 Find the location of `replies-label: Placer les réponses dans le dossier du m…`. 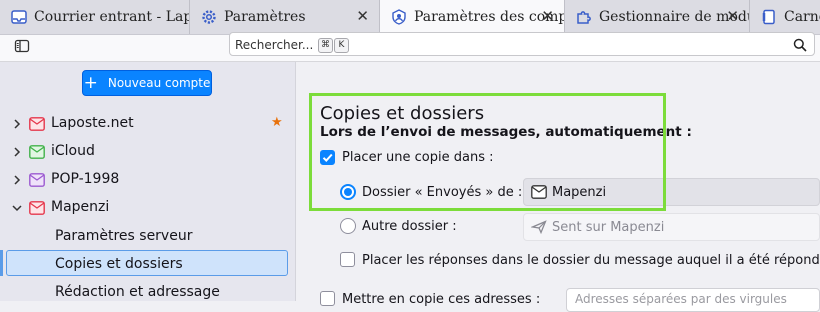

replies-label: Placer les réponses dans le dossier du m… is located at coordinates (591, 260).